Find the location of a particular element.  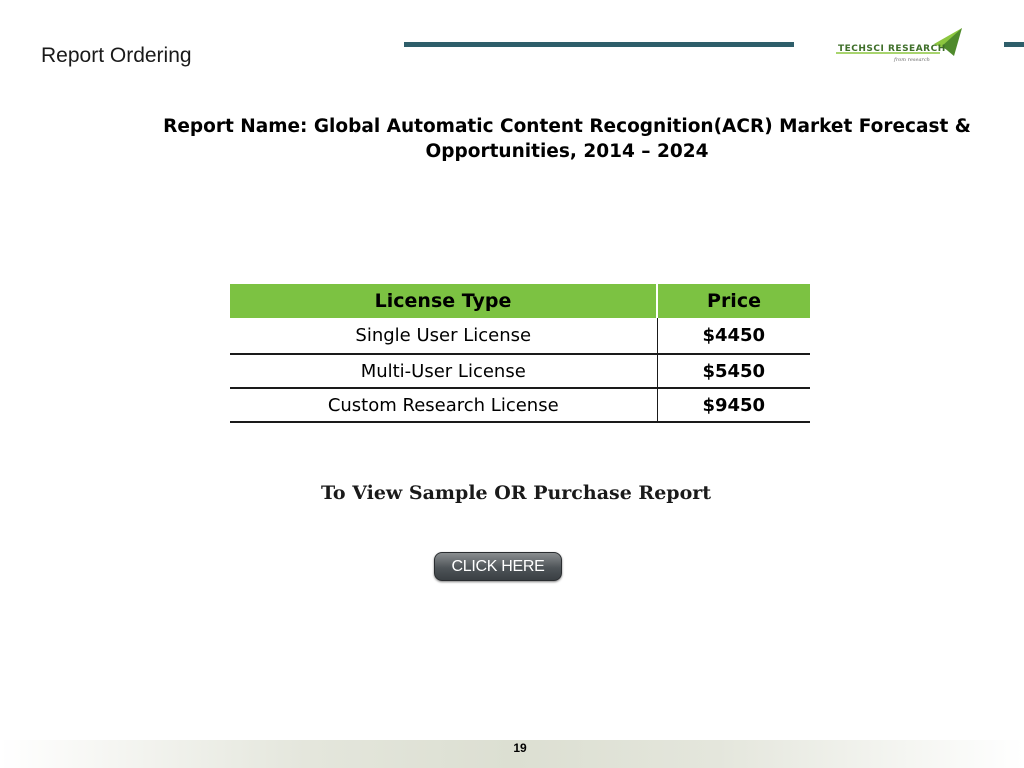

header-rule-right is located at coordinates (1014, 44).